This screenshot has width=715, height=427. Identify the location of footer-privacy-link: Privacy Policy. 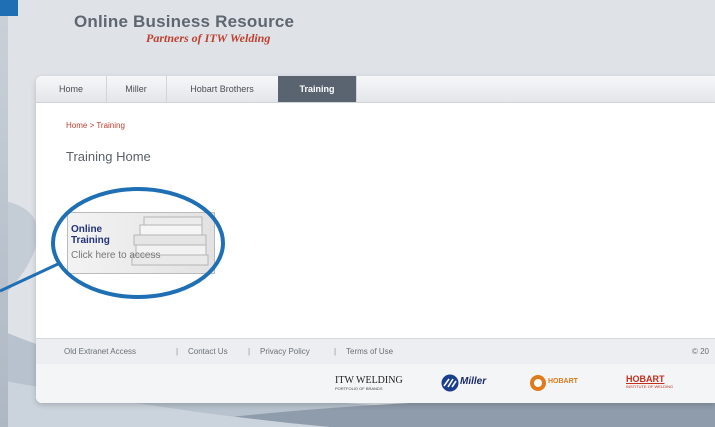
(285, 351).